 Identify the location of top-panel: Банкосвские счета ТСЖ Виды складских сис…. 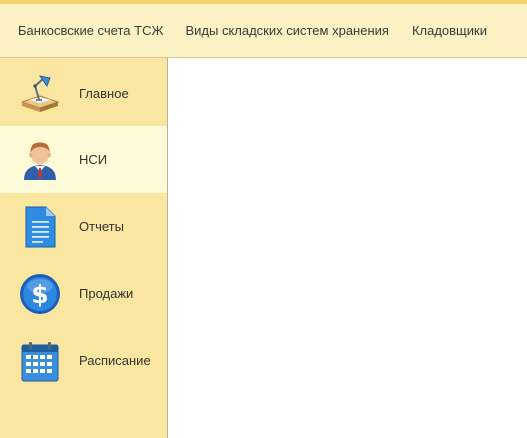
(263, 29).